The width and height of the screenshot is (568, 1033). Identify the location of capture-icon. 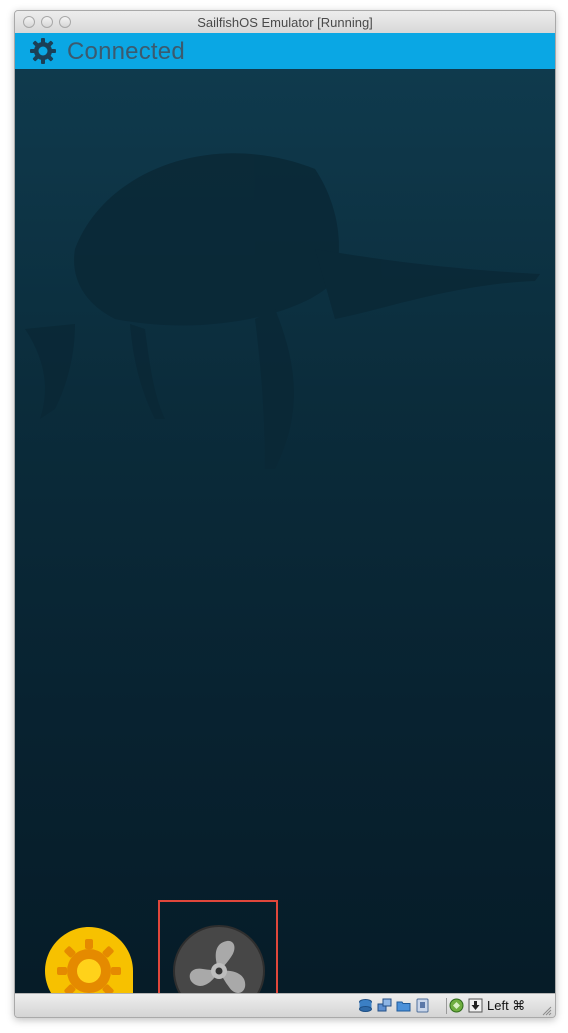
(456, 1005).